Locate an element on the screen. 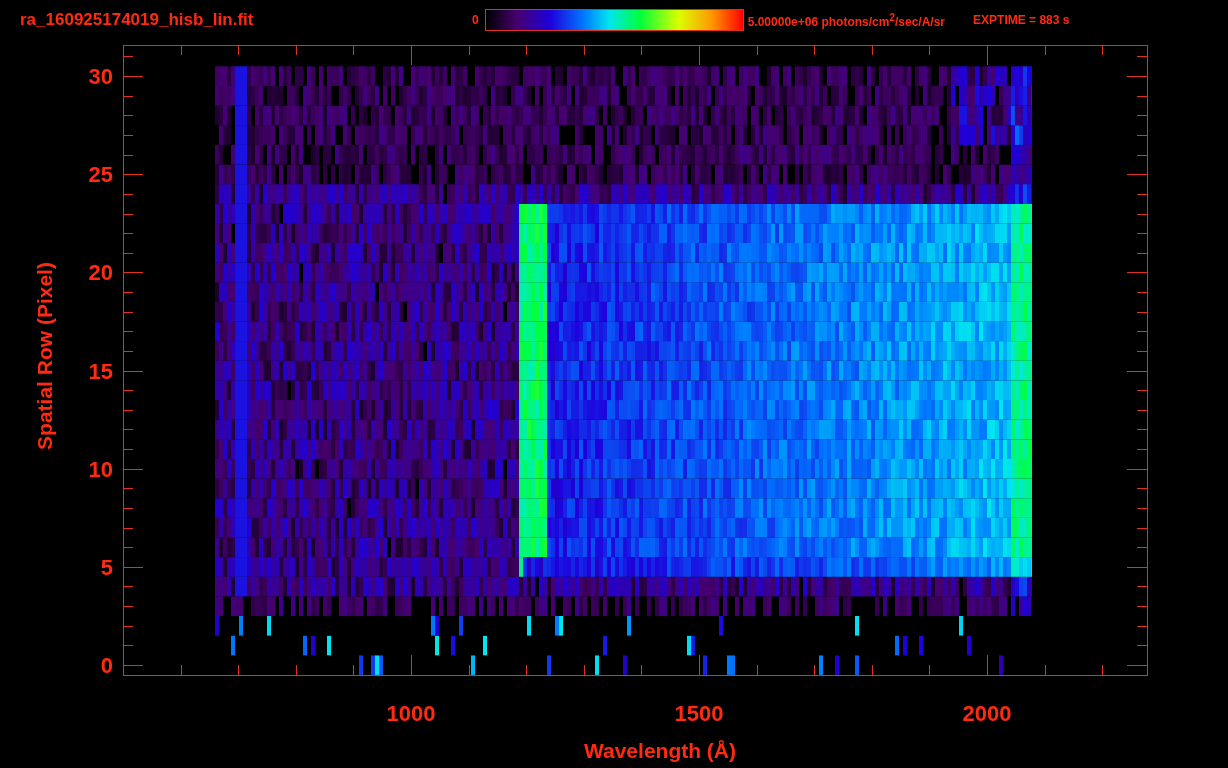 This screenshot has height=768, width=1228. y-tick-label: 30 is located at coordinates (100, 77).